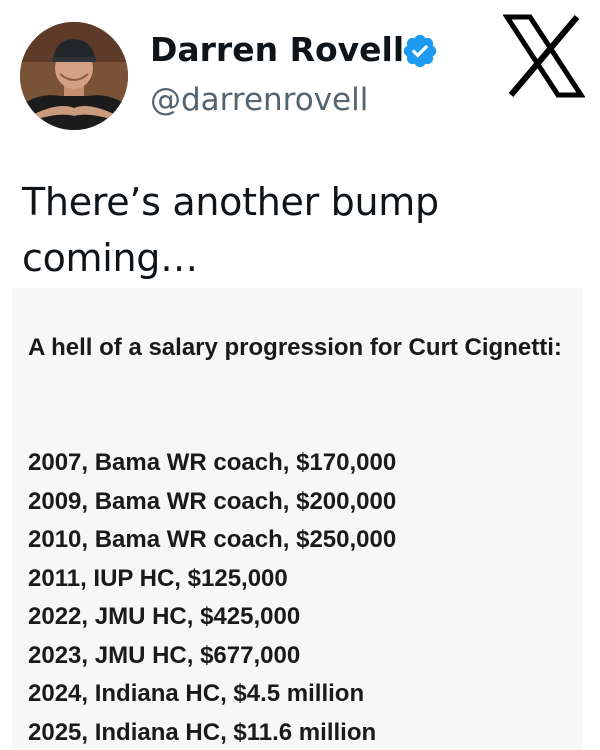 This screenshot has height=750, width=600. Describe the element at coordinates (158, 578) in the screenshot. I see `salary-row: 2011, IUP HC, $125,000` at that location.